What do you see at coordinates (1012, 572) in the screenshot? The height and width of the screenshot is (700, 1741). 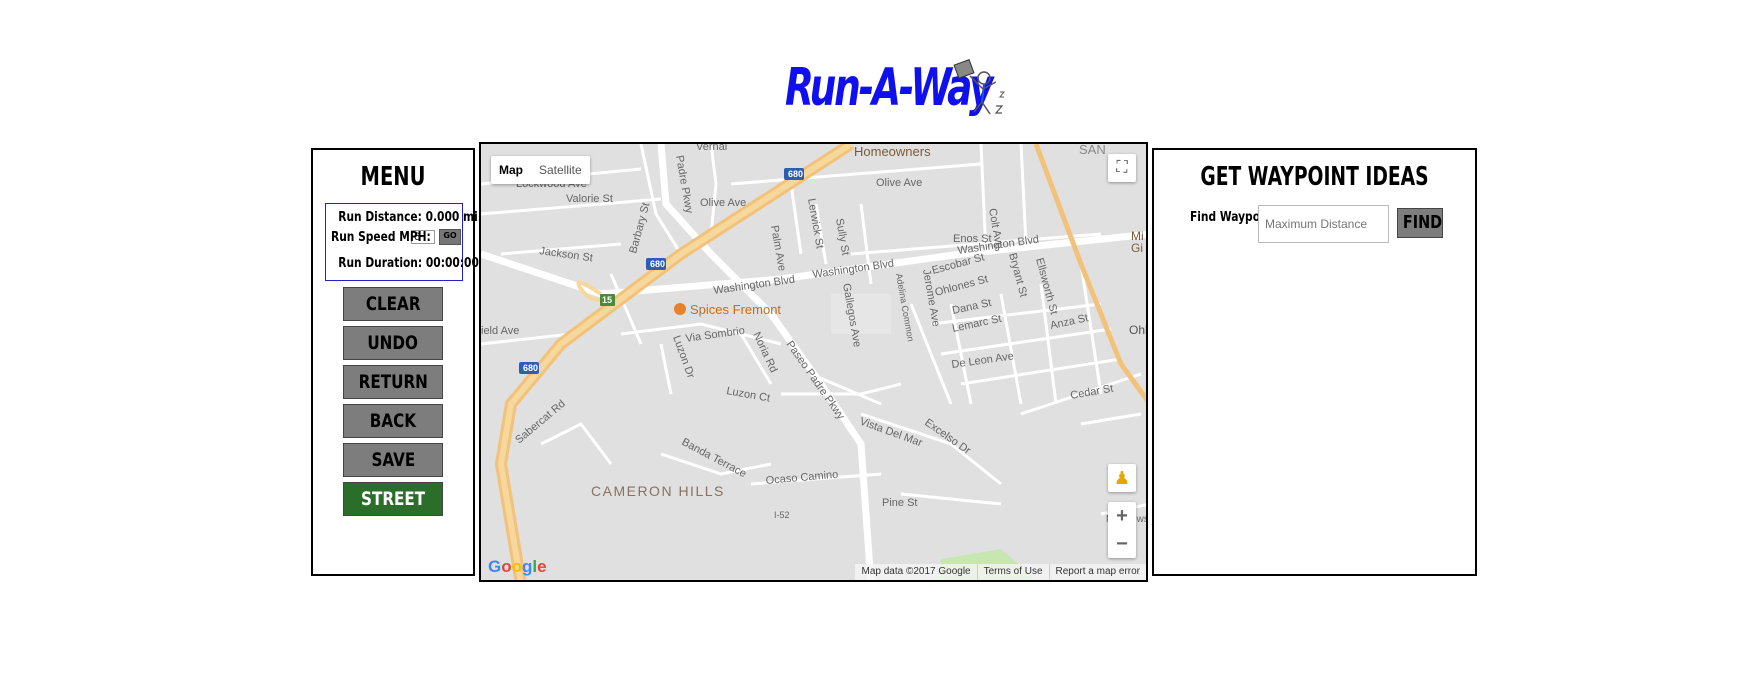 I see `terms-of-use-link: Terms of Use` at bounding box center [1012, 572].